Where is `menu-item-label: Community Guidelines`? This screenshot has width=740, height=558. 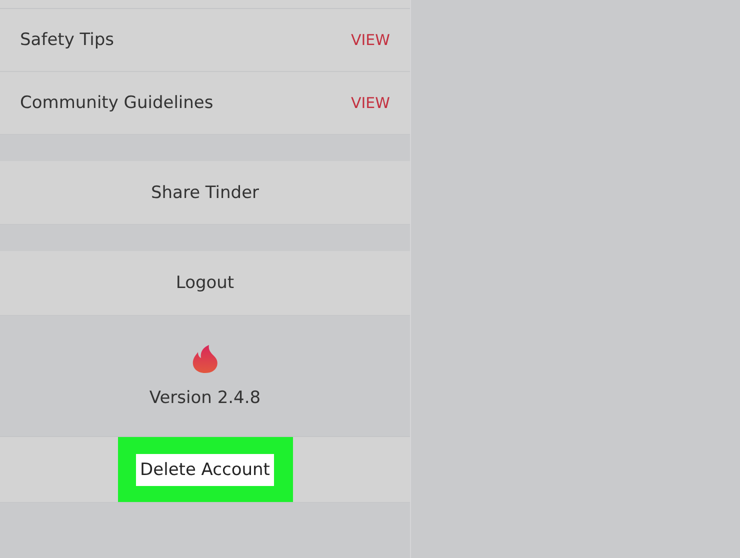 menu-item-label: Community Guidelines is located at coordinates (117, 103).